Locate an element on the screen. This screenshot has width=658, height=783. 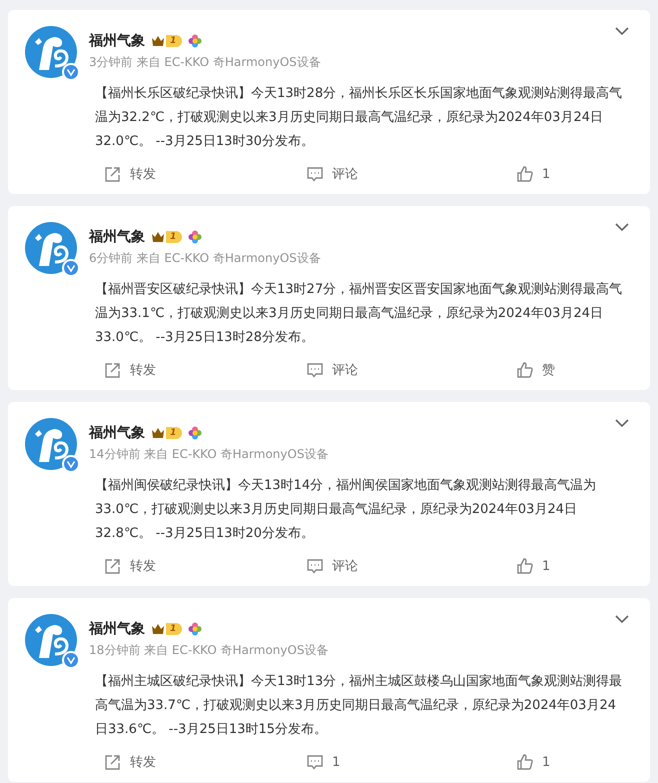
post-meta: 6分钟前 来自 EC-KKO 奇HarmonyOS设备 is located at coordinates (205, 258).